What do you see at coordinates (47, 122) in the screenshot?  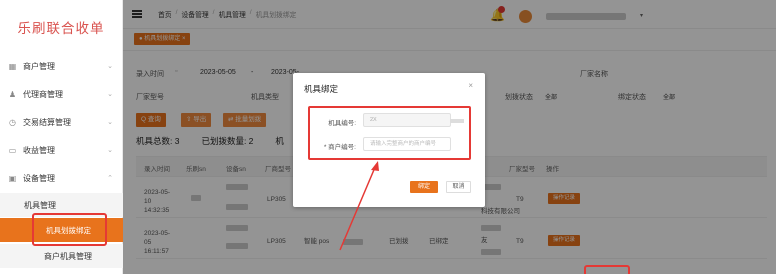 I see `sidebar-item-label: 交易结算管理` at bounding box center [47, 122].